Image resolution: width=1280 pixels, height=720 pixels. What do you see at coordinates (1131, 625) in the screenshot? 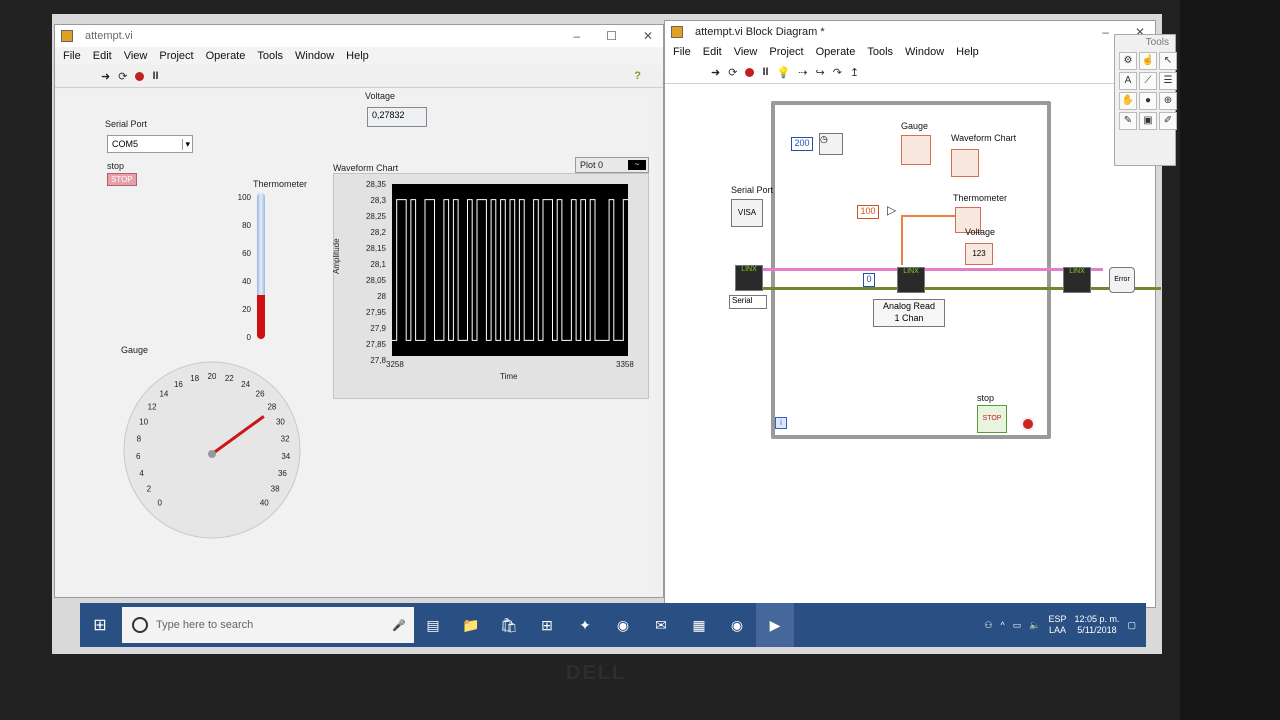
I see `notifications-icon: ▢` at bounding box center [1131, 625].